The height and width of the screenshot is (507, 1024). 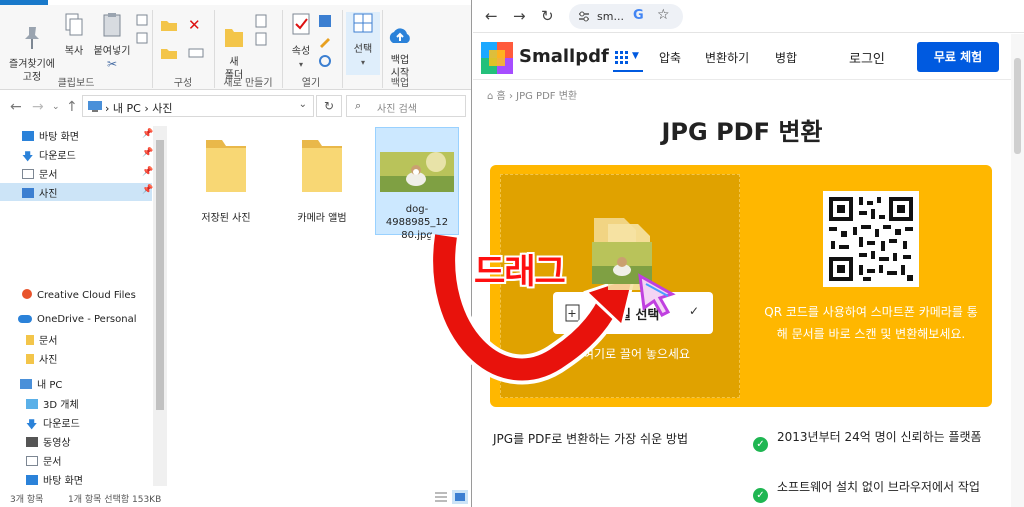 What do you see at coordinates (95, 106) in the screenshot?
I see `pc-icon` at bounding box center [95, 106].